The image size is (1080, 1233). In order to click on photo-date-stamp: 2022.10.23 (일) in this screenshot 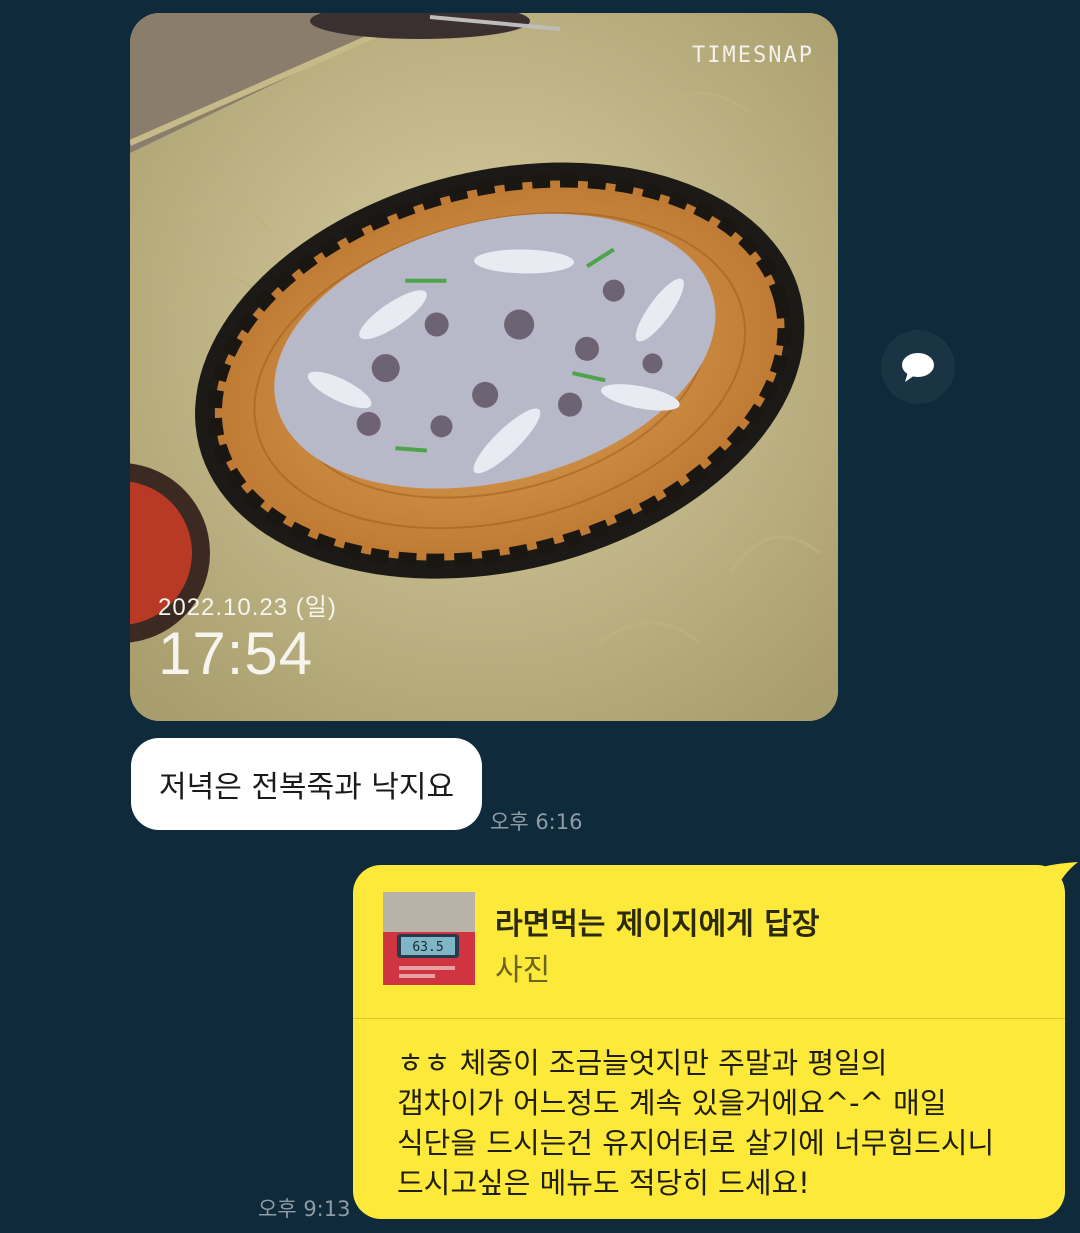, I will do `click(247, 607)`.